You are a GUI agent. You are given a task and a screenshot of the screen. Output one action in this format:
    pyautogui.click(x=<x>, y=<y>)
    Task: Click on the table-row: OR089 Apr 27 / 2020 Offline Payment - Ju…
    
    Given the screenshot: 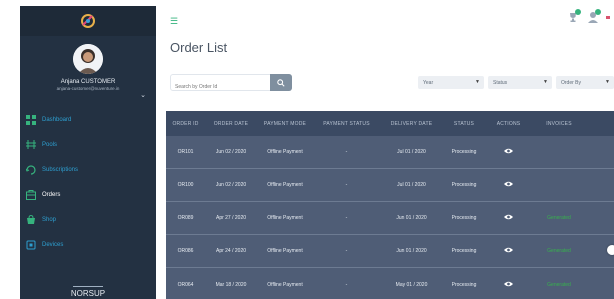 What is the action you would take?
    pyautogui.click(x=390, y=218)
    